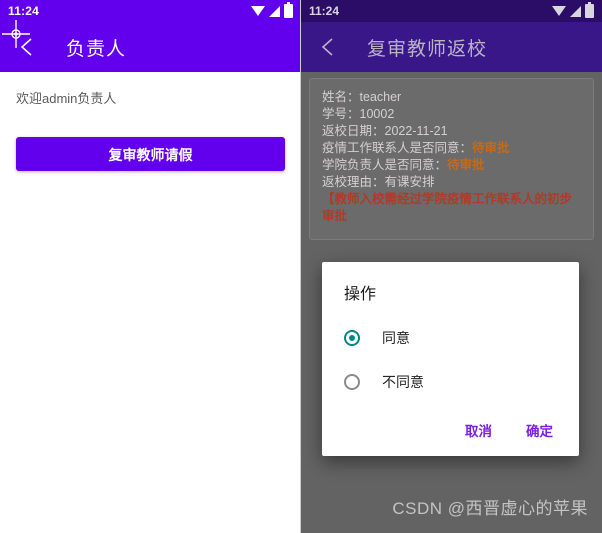 The height and width of the screenshot is (533, 602). I want to click on info-row-date: 返校日期：2022-11-21, so click(451, 131).